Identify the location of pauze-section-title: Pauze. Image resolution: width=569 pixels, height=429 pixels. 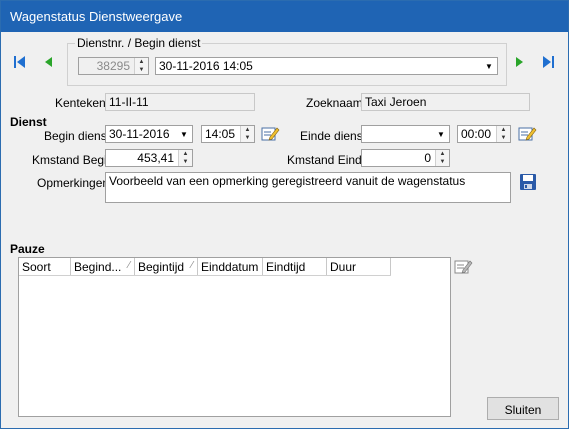
(27, 249).